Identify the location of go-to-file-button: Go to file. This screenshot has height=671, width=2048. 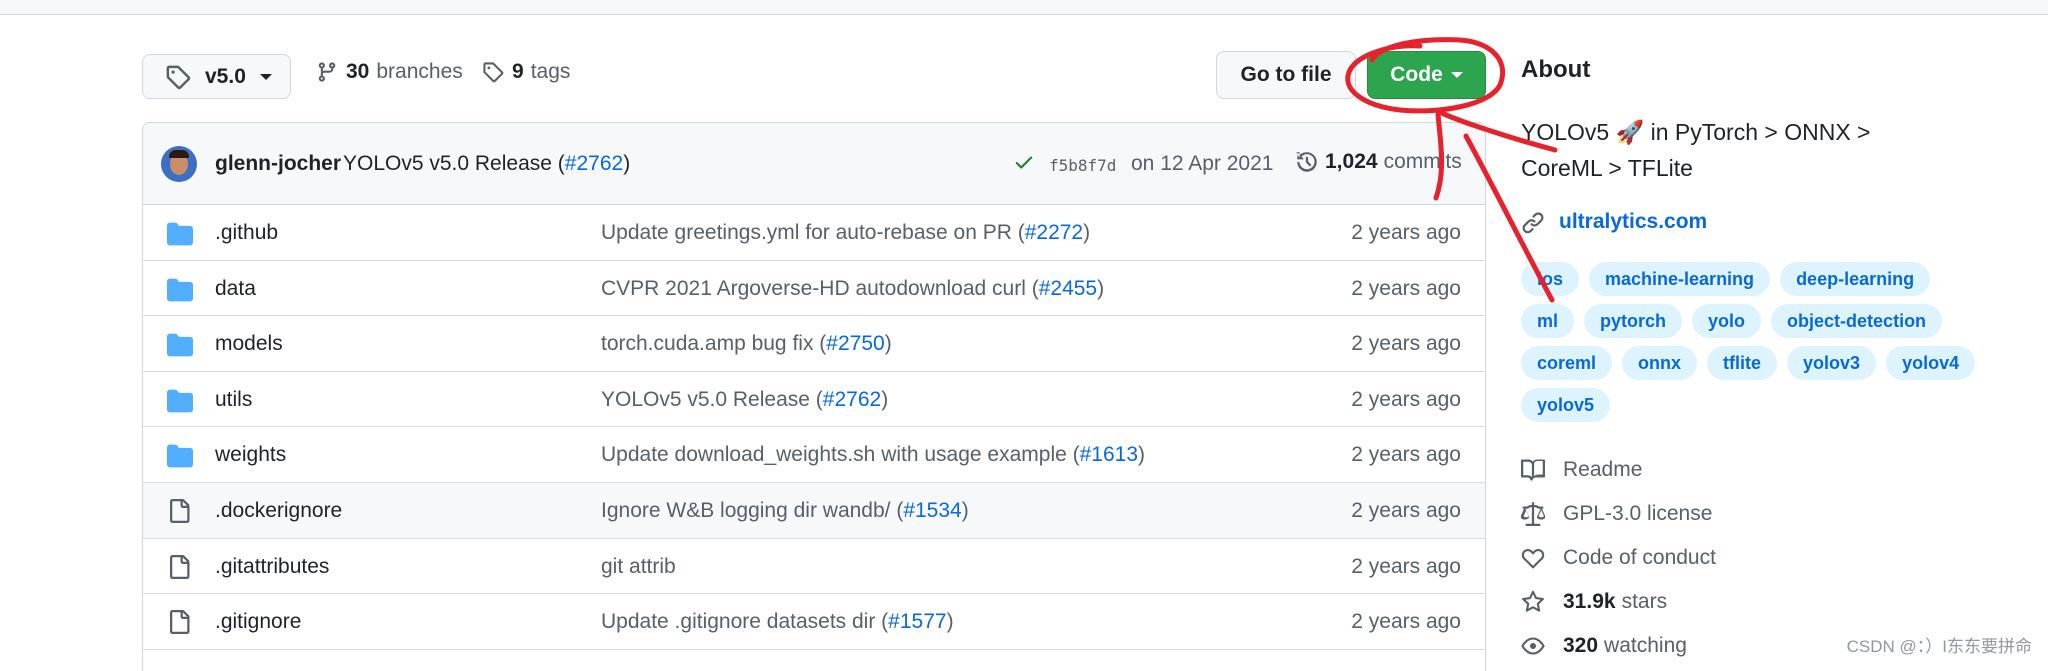
(1286, 75).